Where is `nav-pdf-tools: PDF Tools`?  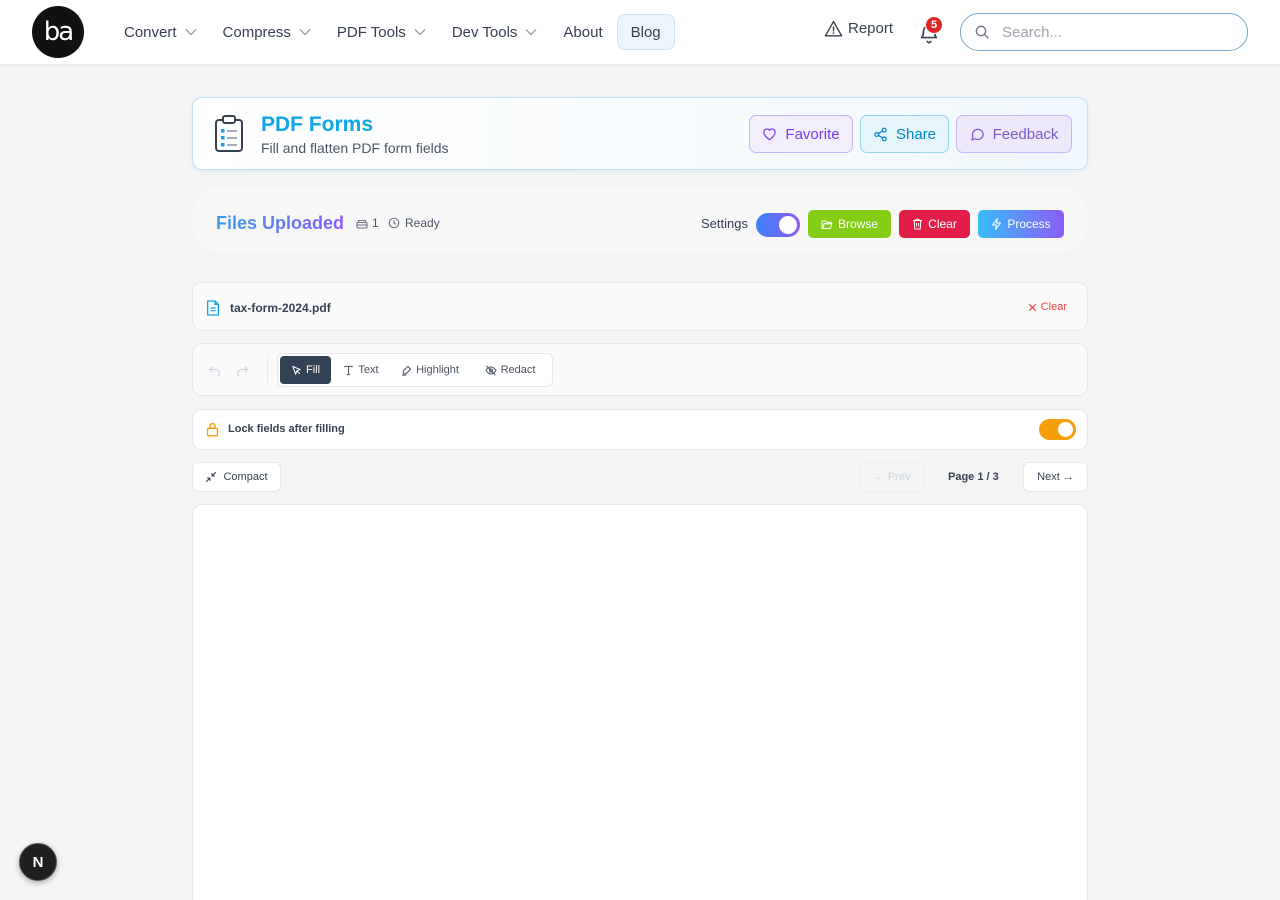
nav-pdf-tools: PDF Tools is located at coordinates (381, 32).